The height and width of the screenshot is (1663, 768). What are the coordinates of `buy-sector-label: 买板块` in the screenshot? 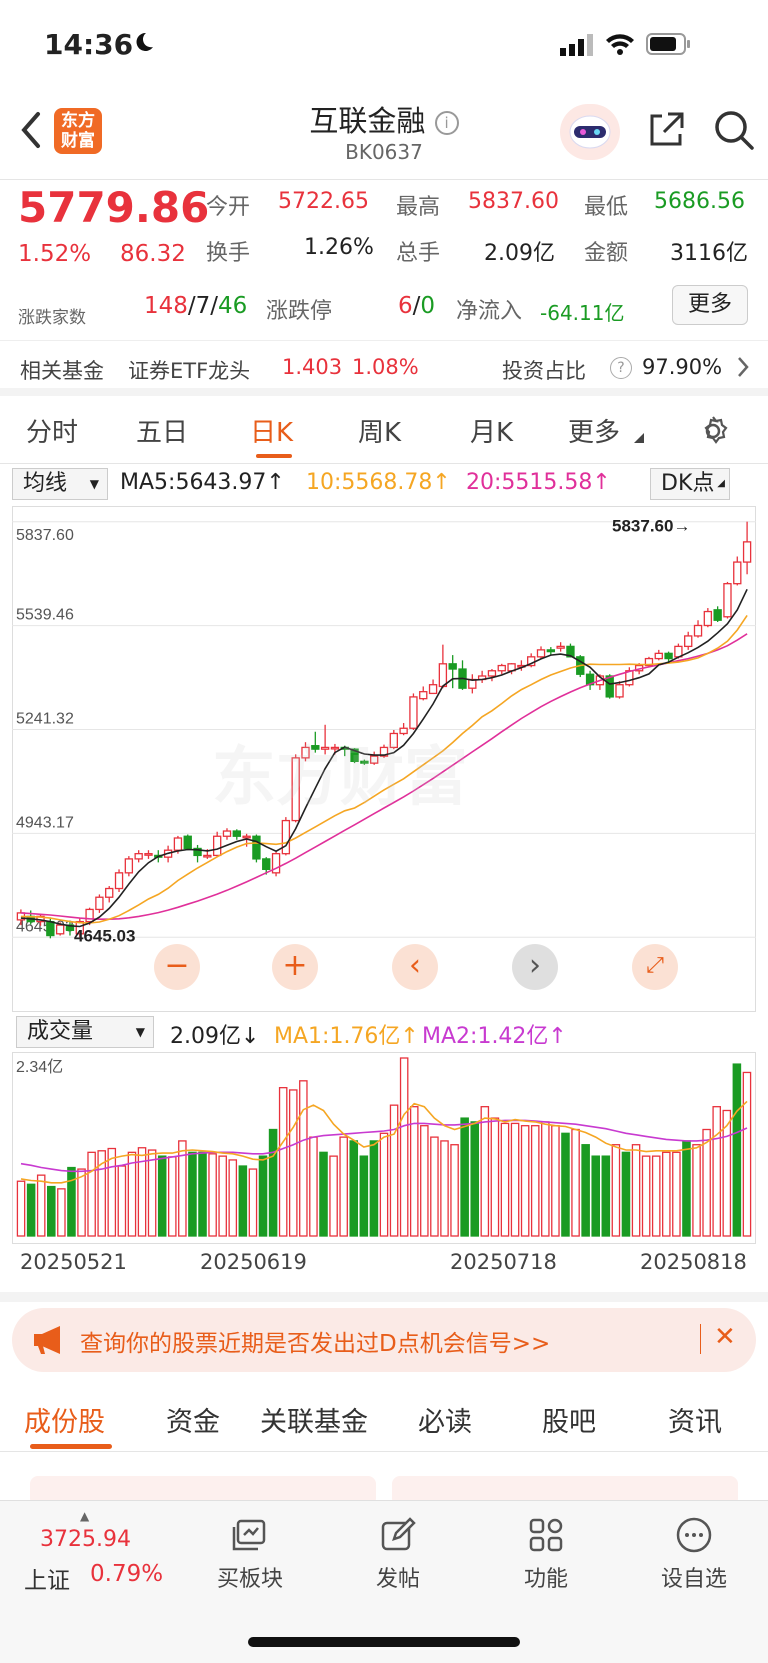 It's located at (249, 1579).